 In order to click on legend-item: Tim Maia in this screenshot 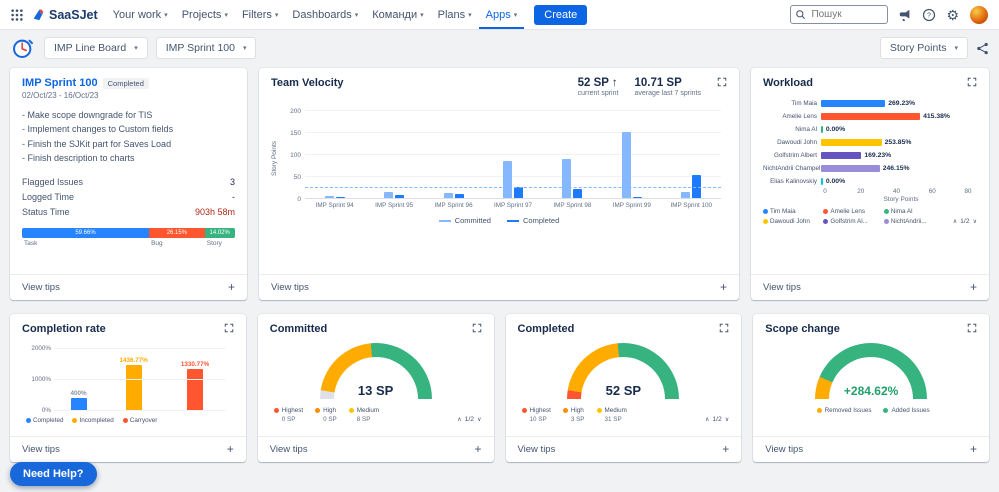, I will do `click(791, 211)`.